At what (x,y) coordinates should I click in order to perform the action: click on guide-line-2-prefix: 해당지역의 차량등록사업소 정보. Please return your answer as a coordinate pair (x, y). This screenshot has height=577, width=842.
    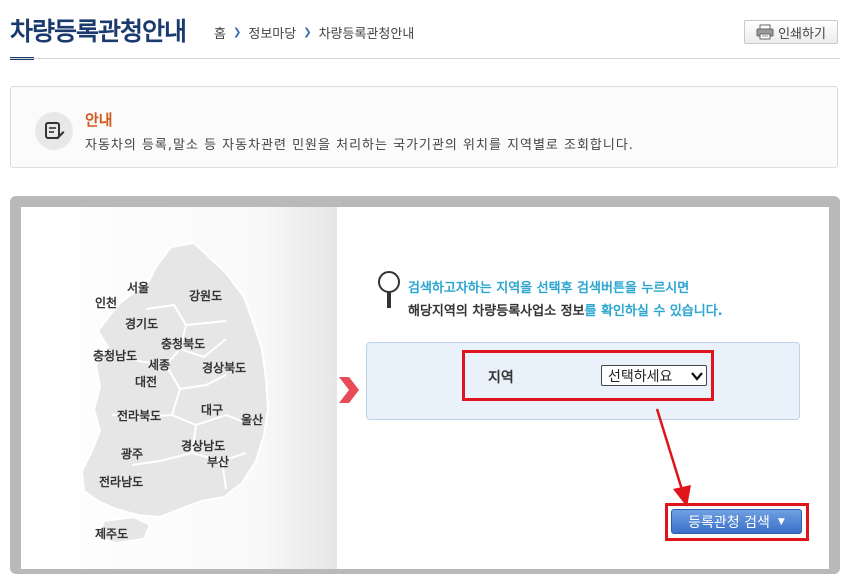
    Looking at the image, I should click on (496, 311).